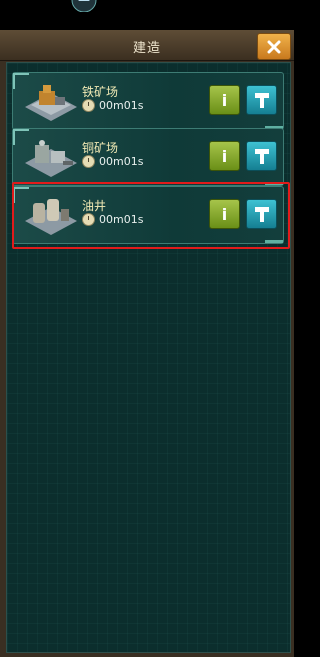 Image resolution: width=320 pixels, height=657 pixels. What do you see at coordinates (148, 101) in the screenshot?
I see `list-item-iron-mine: 铁矿场 00m01s i` at bounding box center [148, 101].